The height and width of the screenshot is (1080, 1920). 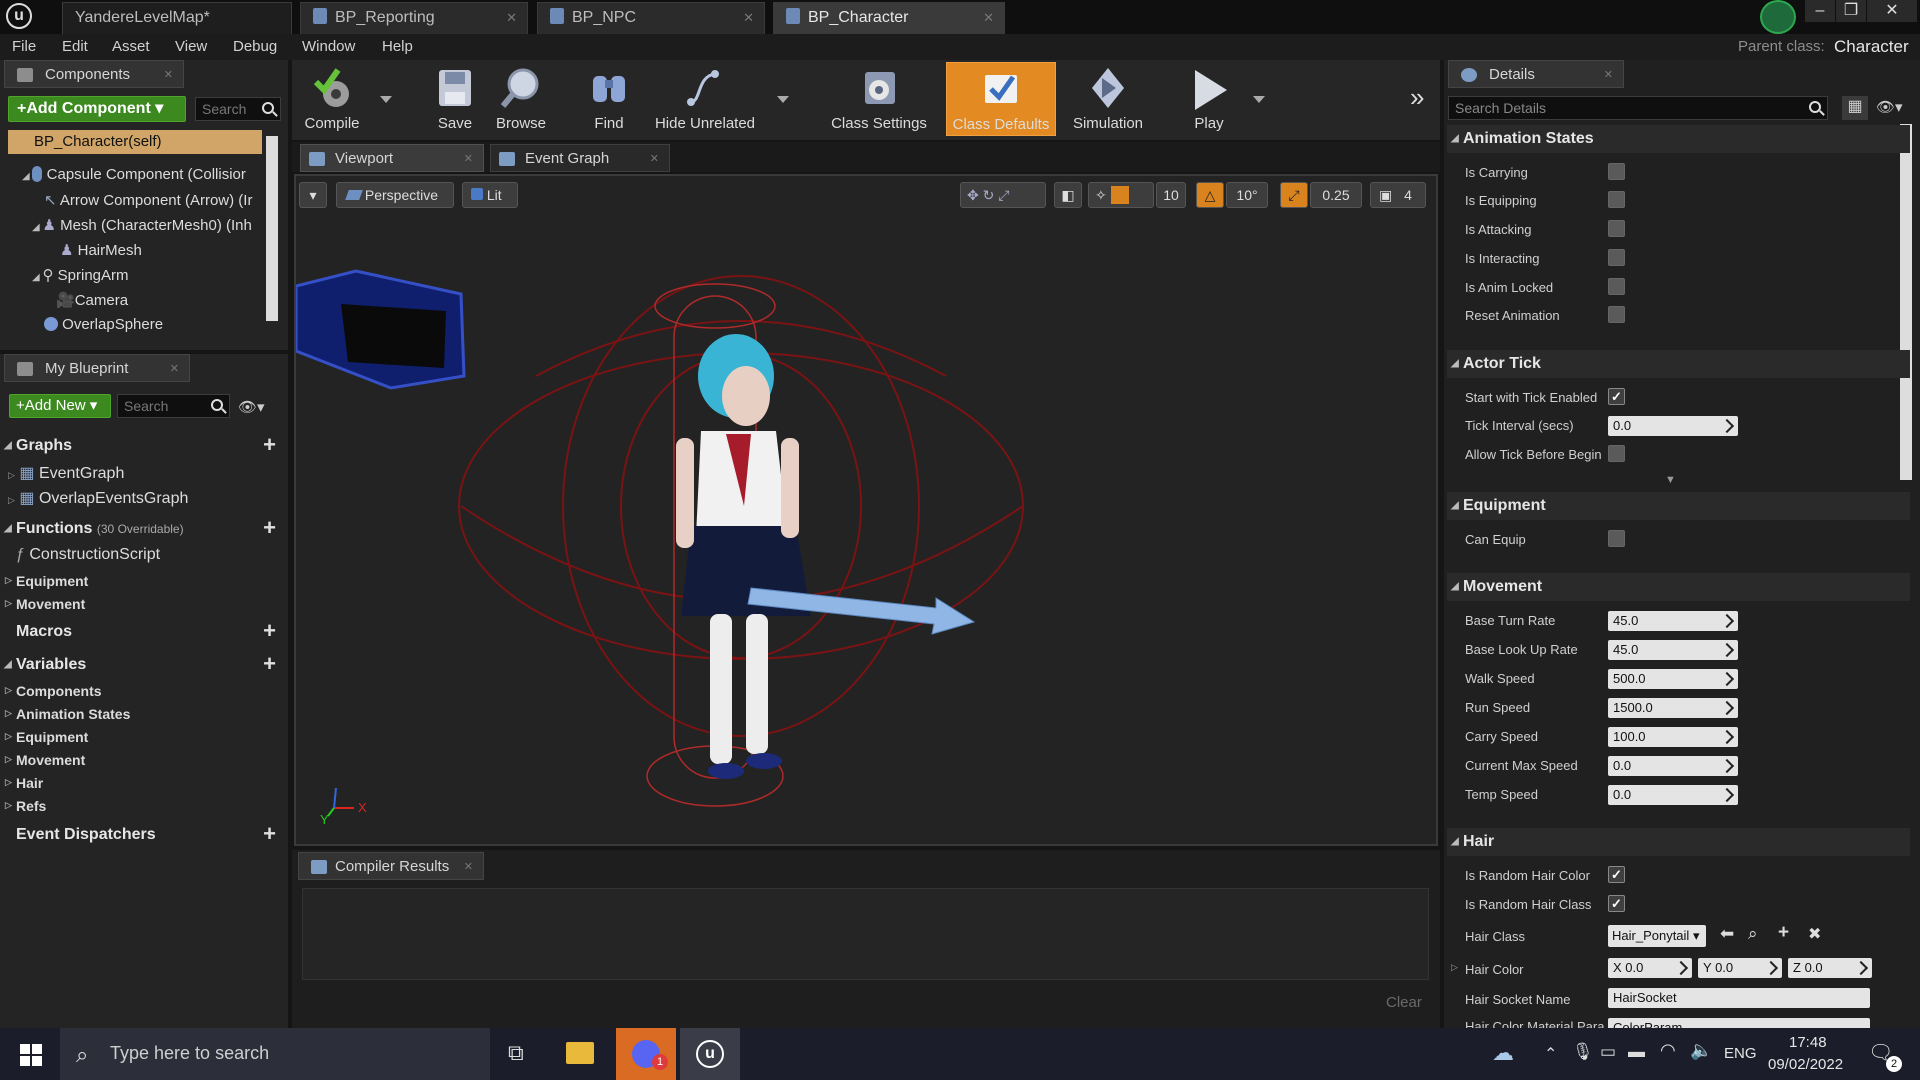 I want to click on add-graph-icon: +, so click(x=269, y=445).